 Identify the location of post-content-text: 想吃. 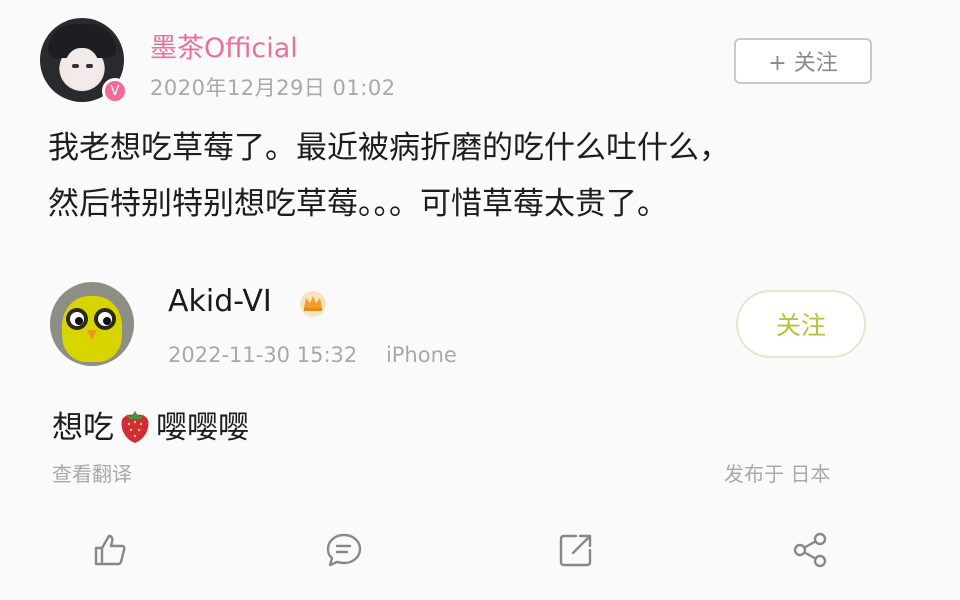
(83, 428).